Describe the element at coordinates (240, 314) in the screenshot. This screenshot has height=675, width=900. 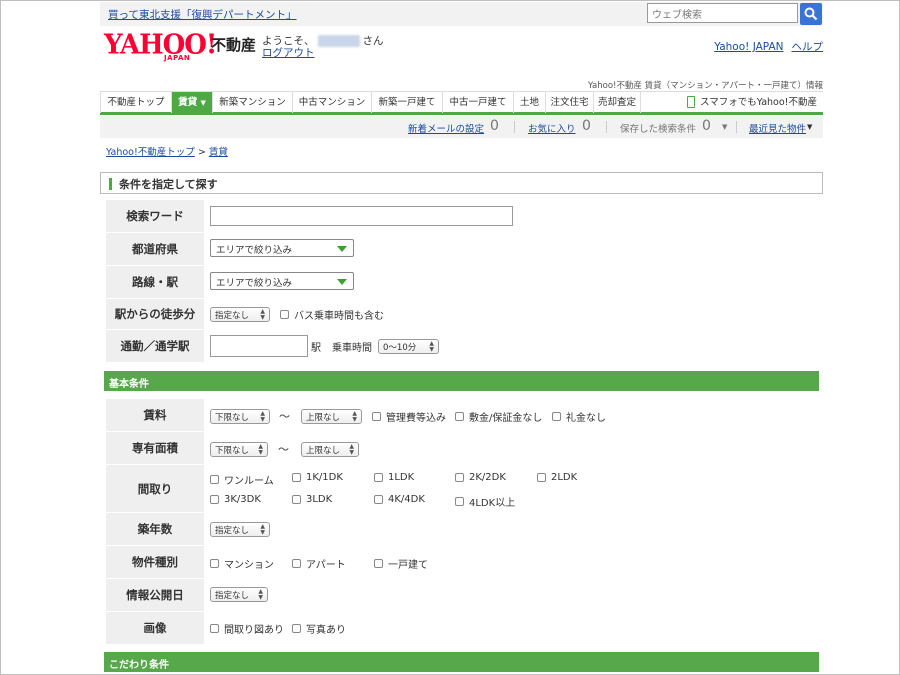
I see `walk-minutes-select: 指定なし ▲ ▼` at that location.